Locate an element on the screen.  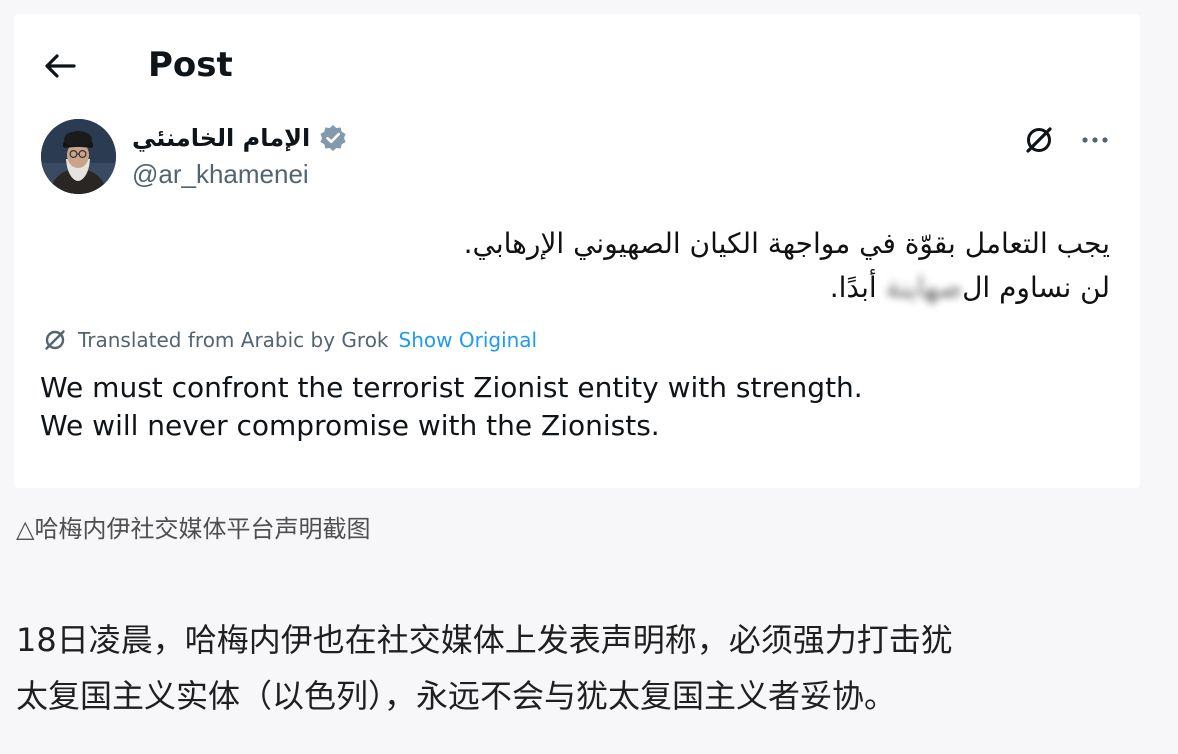
more-icon is located at coordinates (1095, 140).